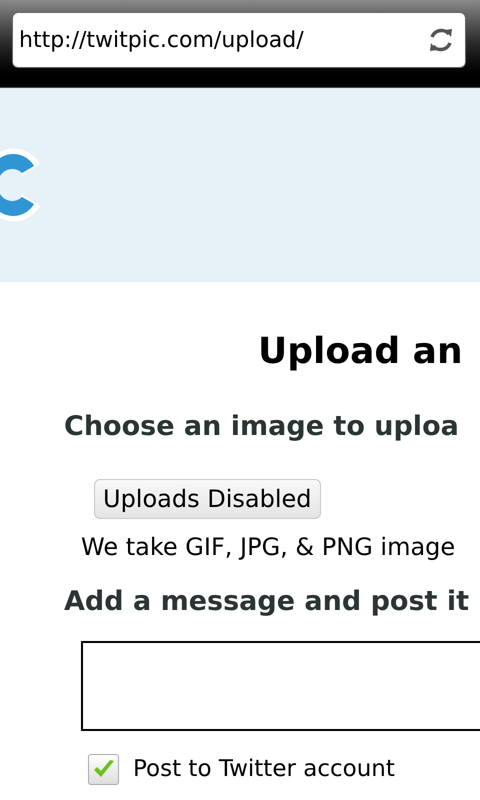 Image resolution: width=480 pixels, height=800 pixels. I want to click on url-text: http://twitpic.com/upload/, so click(162, 40).